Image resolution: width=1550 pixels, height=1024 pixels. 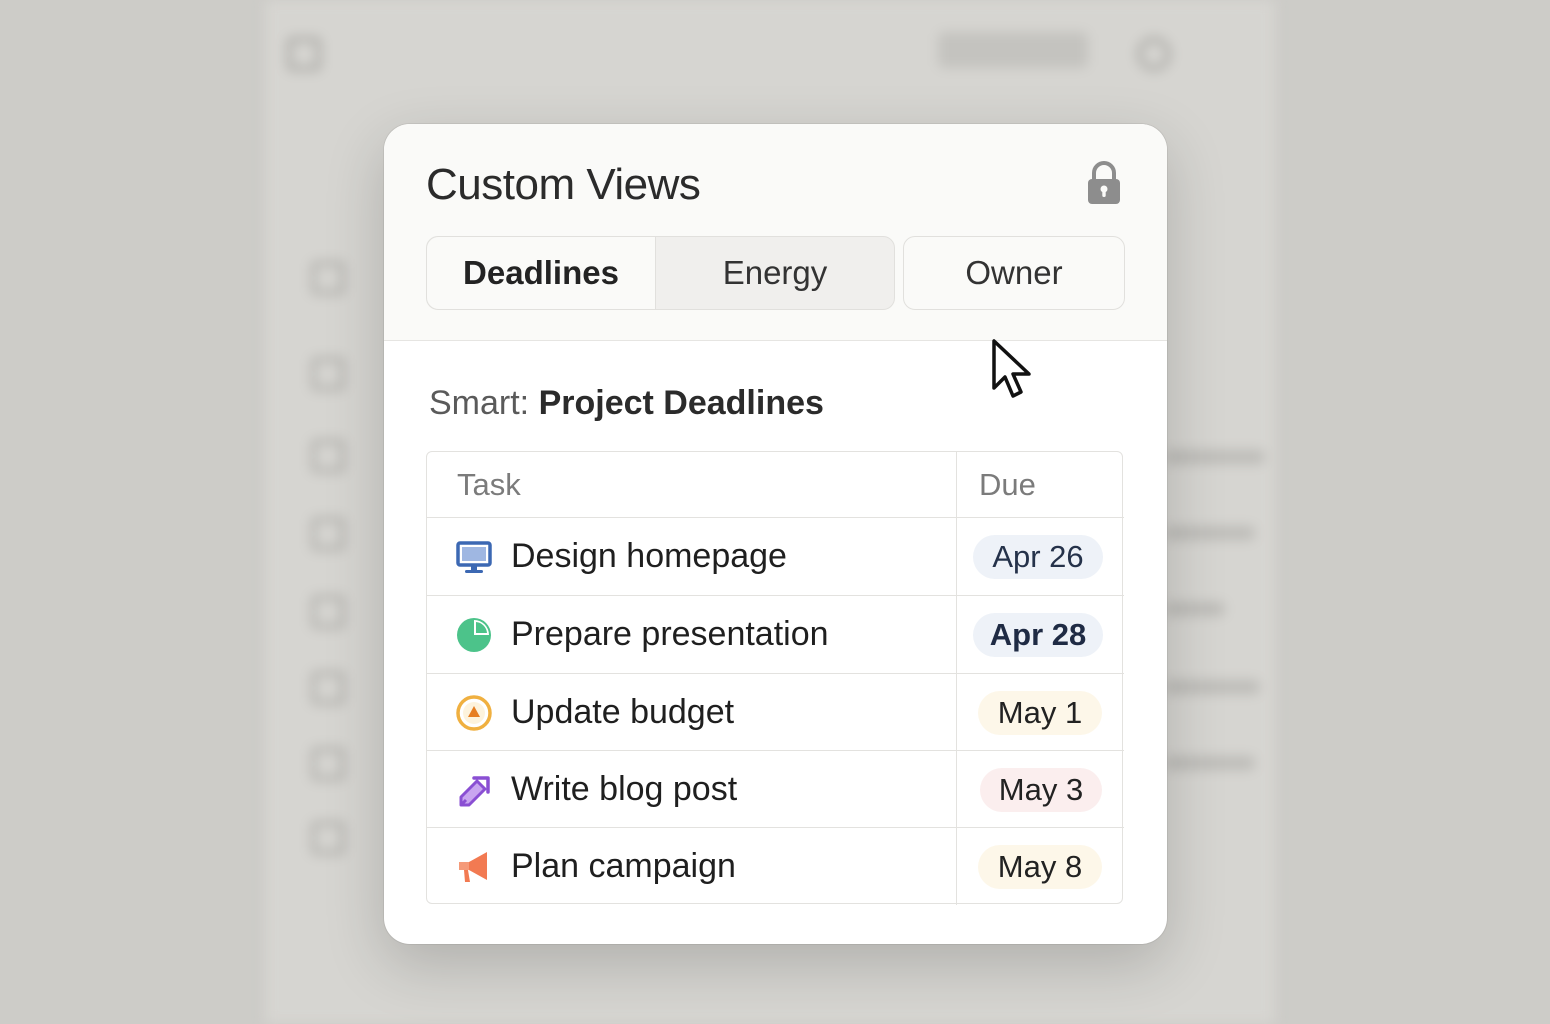 What do you see at coordinates (1154, 54) in the screenshot?
I see `background-search-icon` at bounding box center [1154, 54].